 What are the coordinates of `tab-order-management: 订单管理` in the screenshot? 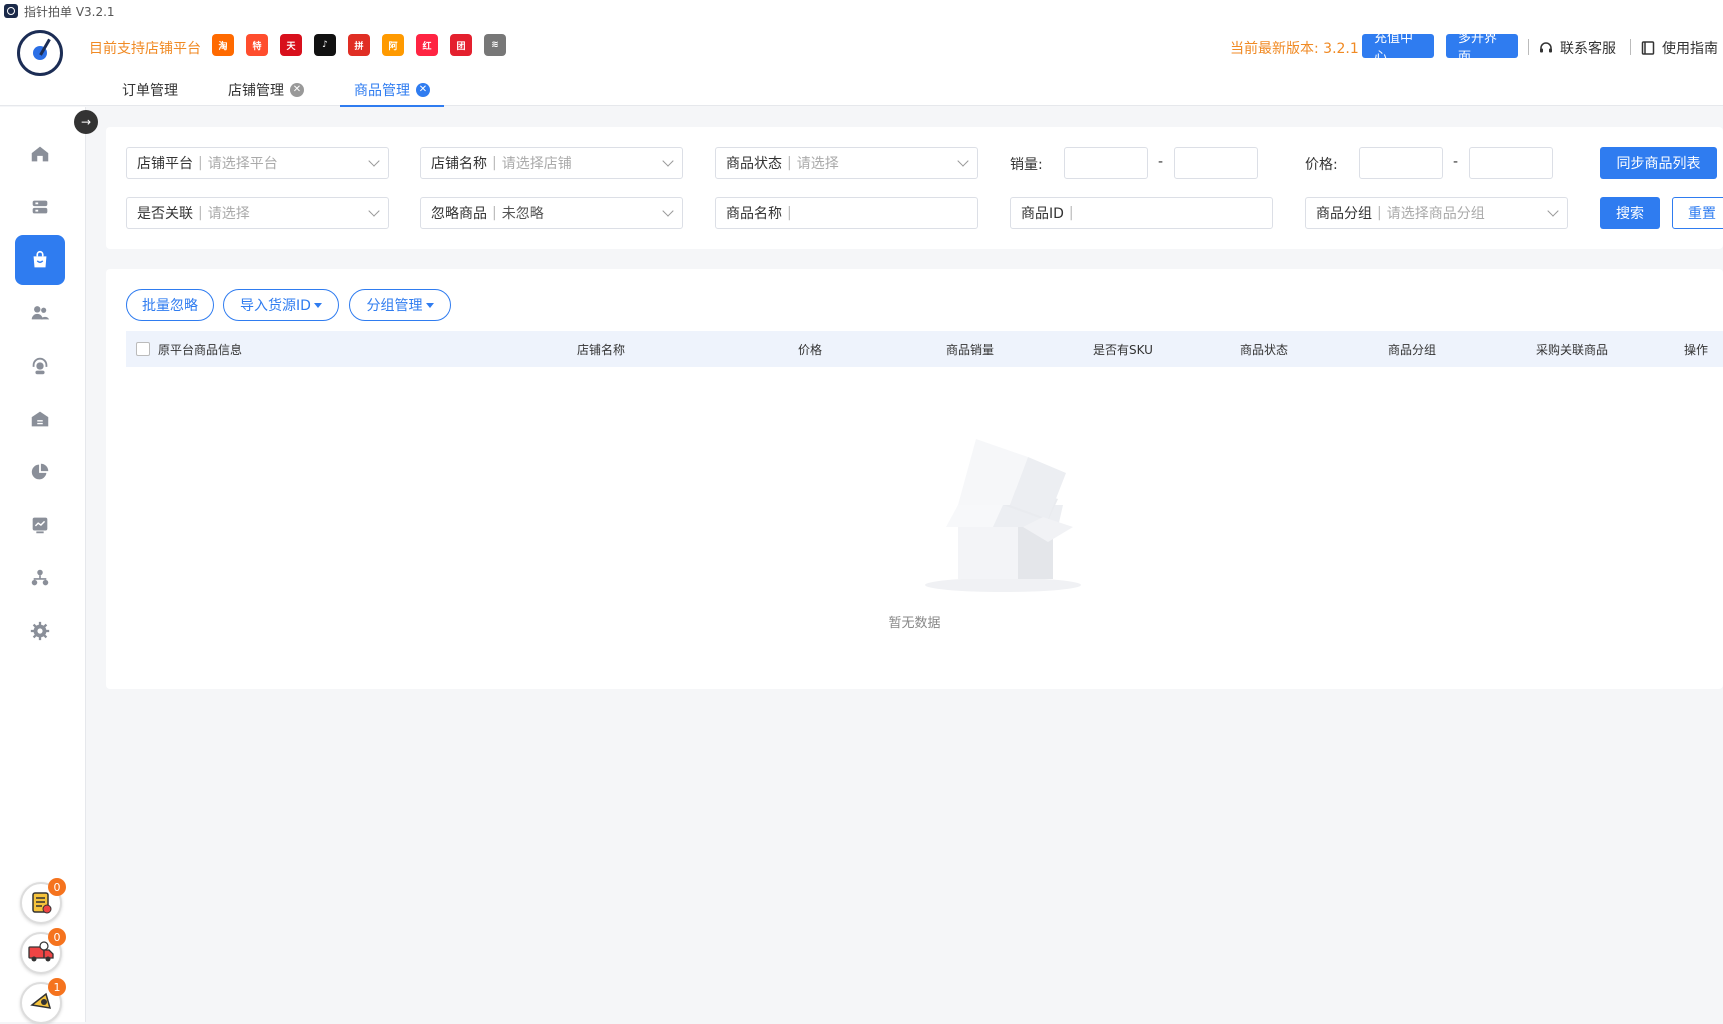 It's located at (150, 90).